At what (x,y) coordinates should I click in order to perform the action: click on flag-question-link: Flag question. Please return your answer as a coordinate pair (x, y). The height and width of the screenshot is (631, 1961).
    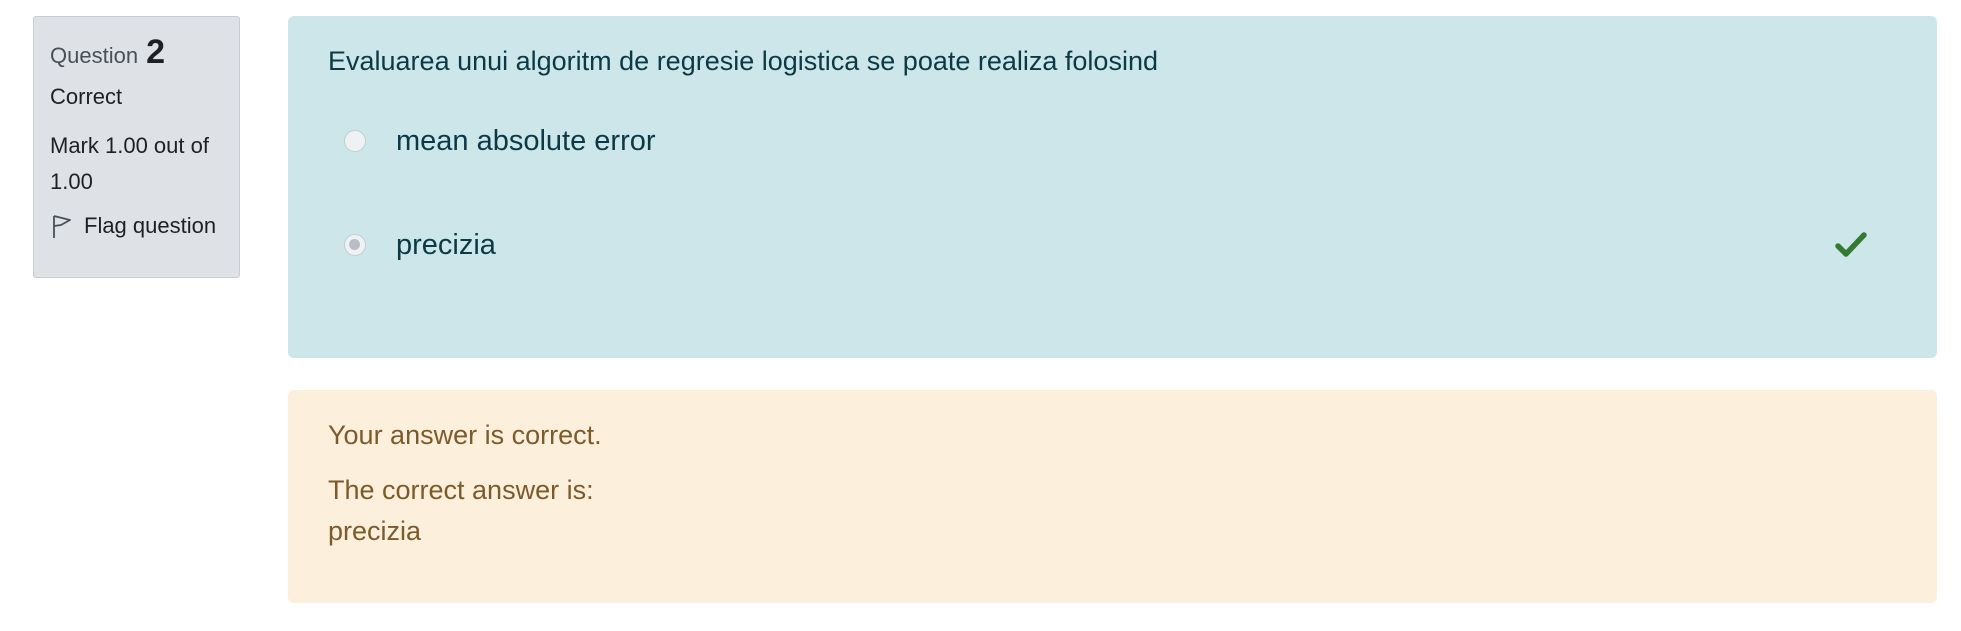
    Looking at the image, I should click on (136, 226).